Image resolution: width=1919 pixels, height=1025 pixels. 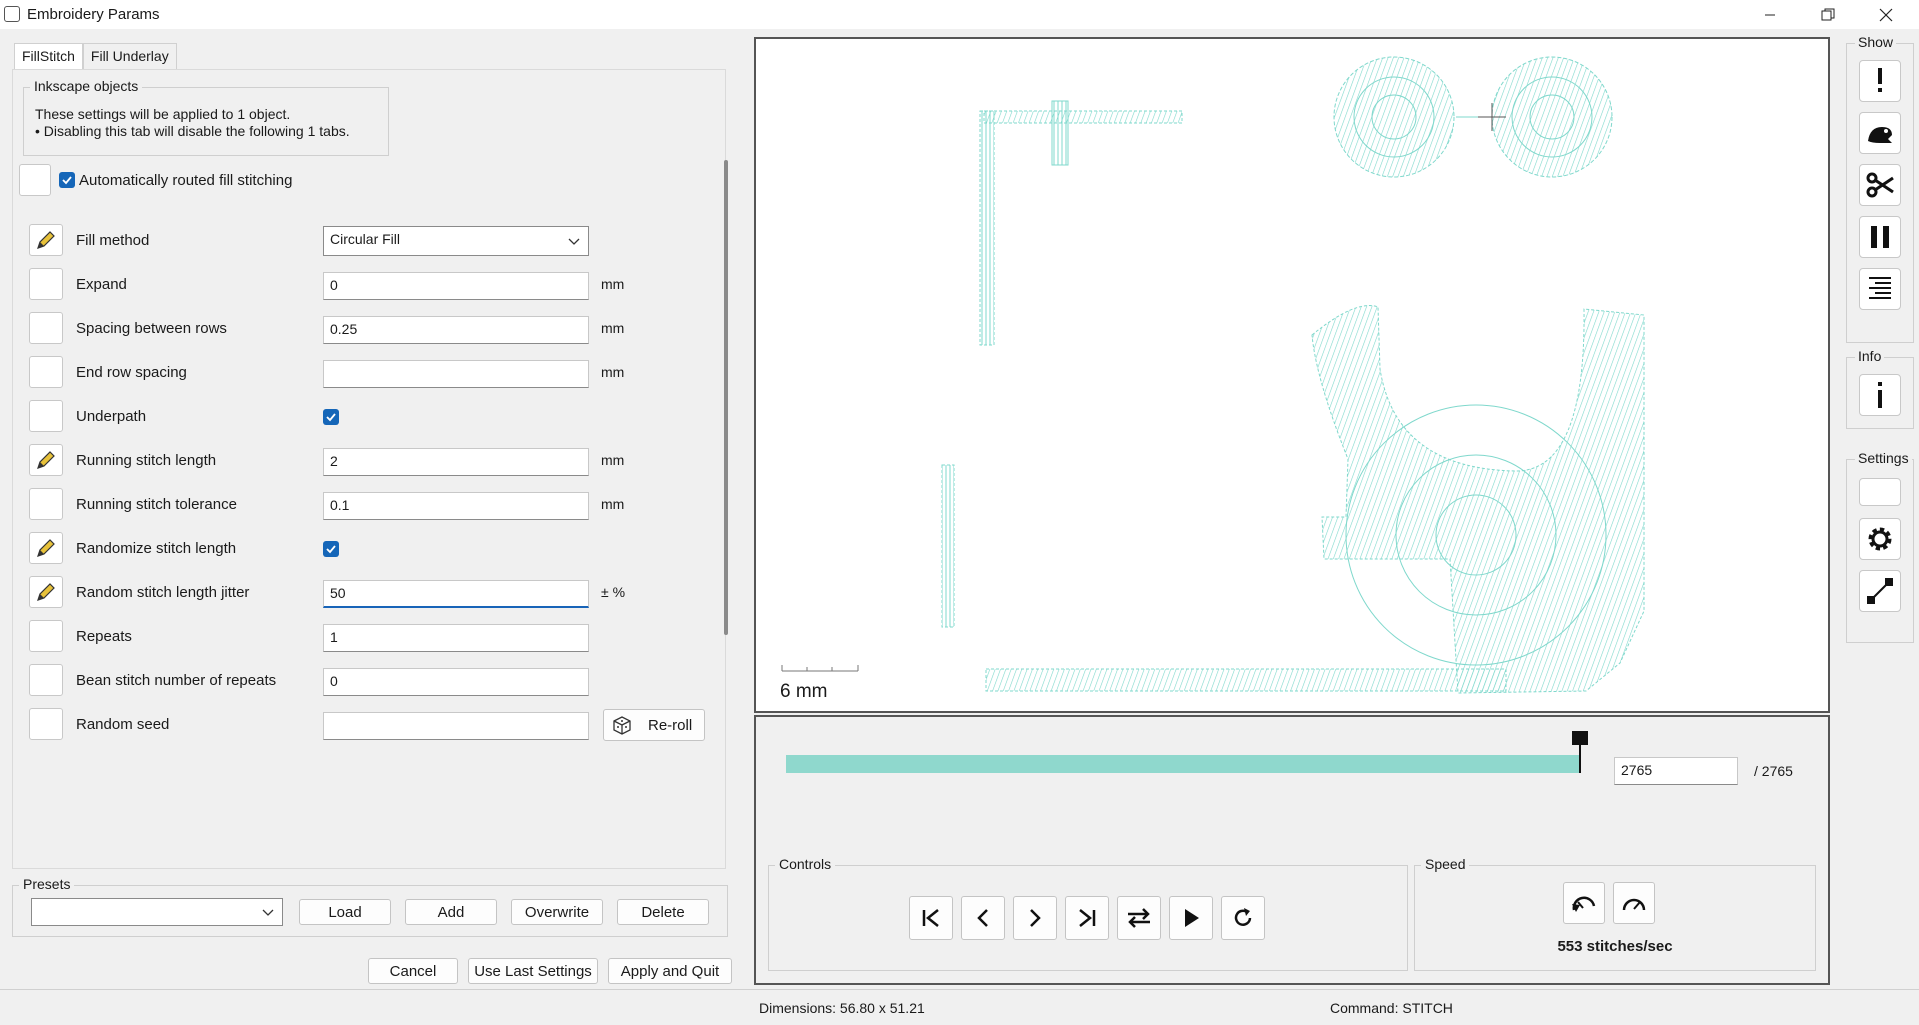 What do you see at coordinates (1880, 133) in the screenshot?
I see `show-jumps-button` at bounding box center [1880, 133].